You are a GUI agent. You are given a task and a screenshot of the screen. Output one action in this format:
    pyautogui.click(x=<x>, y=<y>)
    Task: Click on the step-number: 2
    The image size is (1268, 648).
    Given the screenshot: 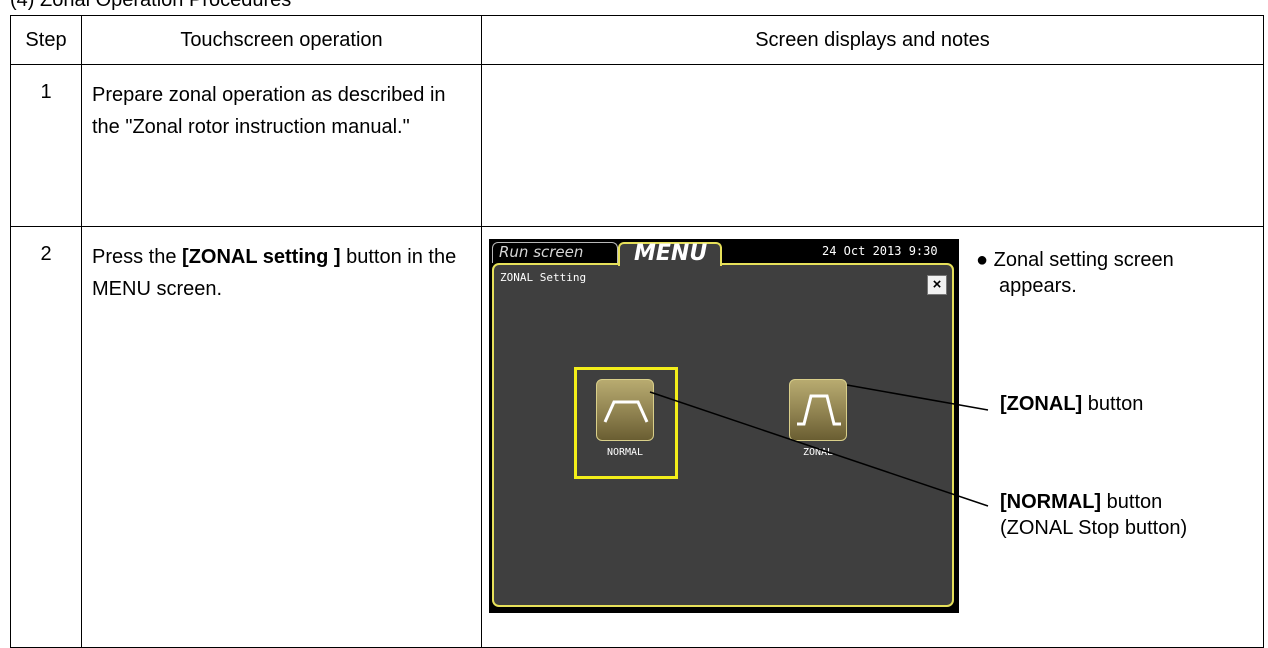 What is the action you would take?
    pyautogui.click(x=46, y=437)
    